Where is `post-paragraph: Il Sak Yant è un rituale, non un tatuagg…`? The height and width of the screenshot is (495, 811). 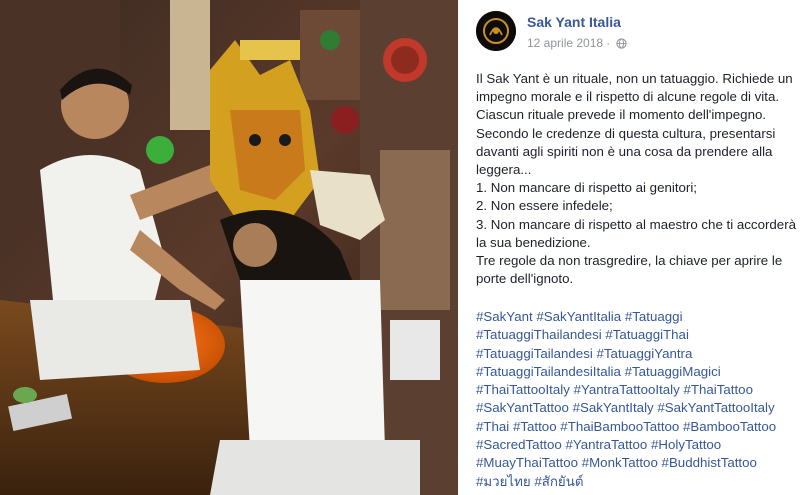 post-paragraph: Il Sak Yant è un rituale, non un tatuagg… is located at coordinates (634, 124).